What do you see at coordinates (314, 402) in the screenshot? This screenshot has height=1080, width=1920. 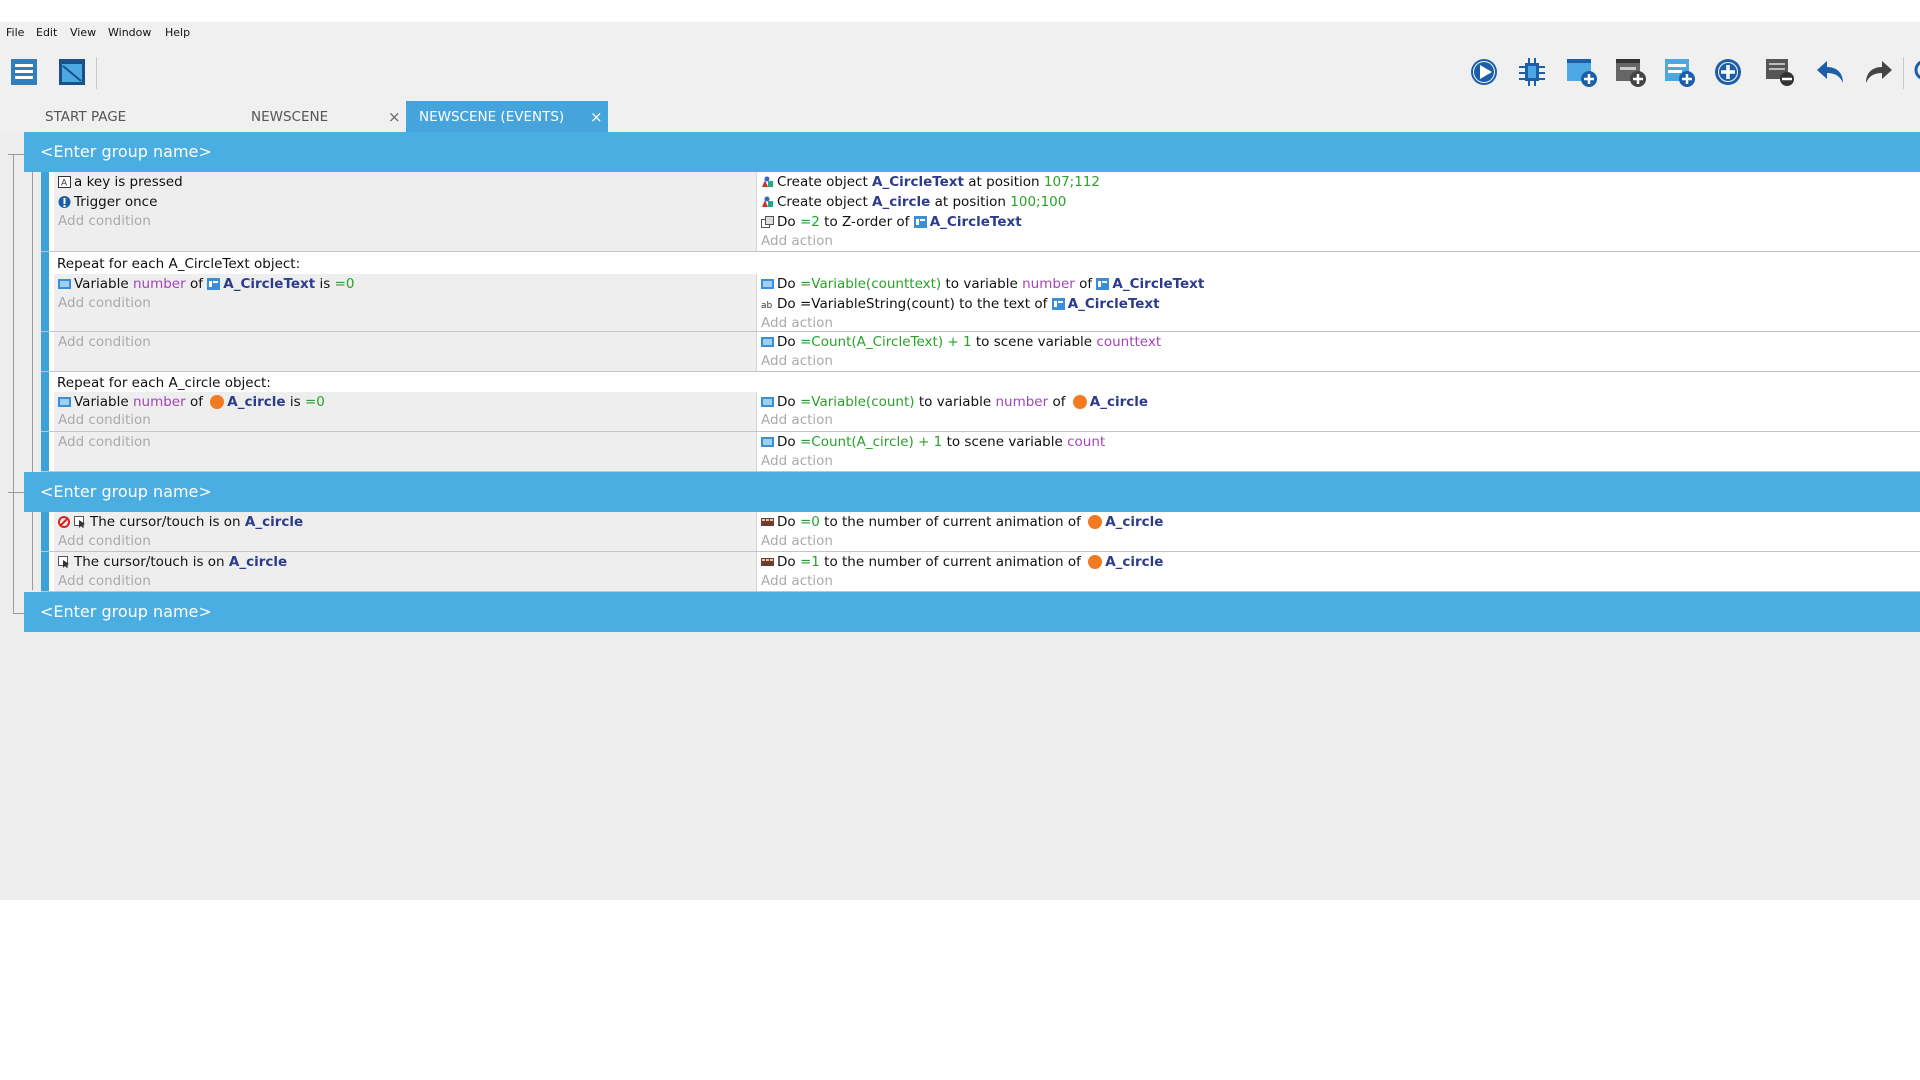 I see `expression: =0` at bounding box center [314, 402].